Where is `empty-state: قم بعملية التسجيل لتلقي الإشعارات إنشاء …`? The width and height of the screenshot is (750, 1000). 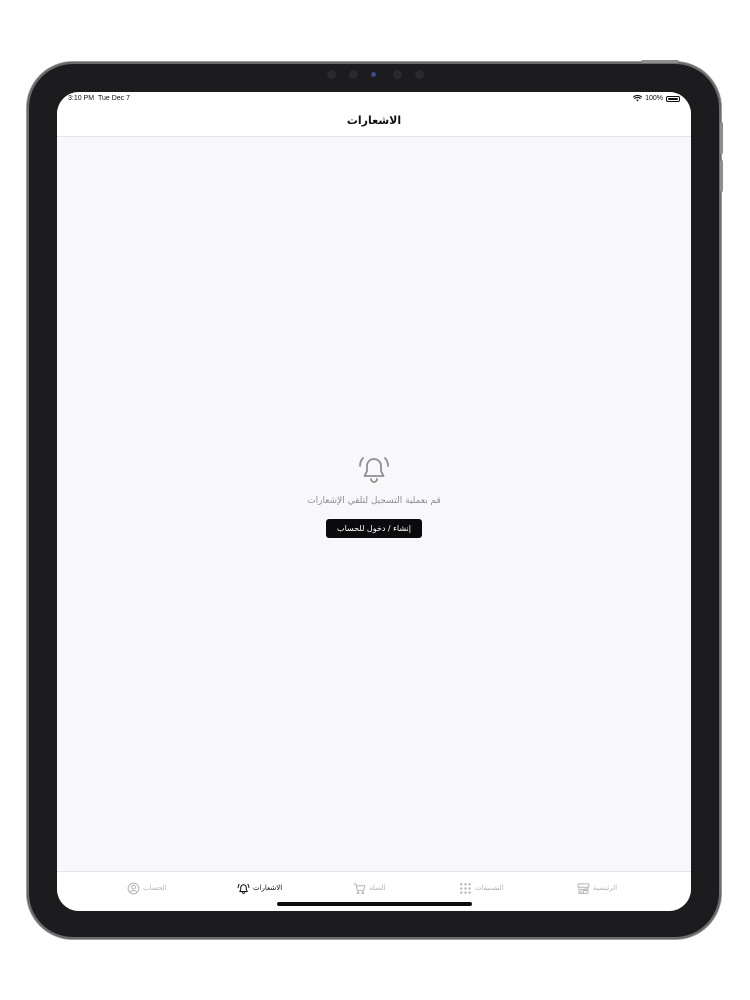
empty-state: قم بعملية التسجيل لتلقي الإشعارات إنشاء … is located at coordinates (374, 495).